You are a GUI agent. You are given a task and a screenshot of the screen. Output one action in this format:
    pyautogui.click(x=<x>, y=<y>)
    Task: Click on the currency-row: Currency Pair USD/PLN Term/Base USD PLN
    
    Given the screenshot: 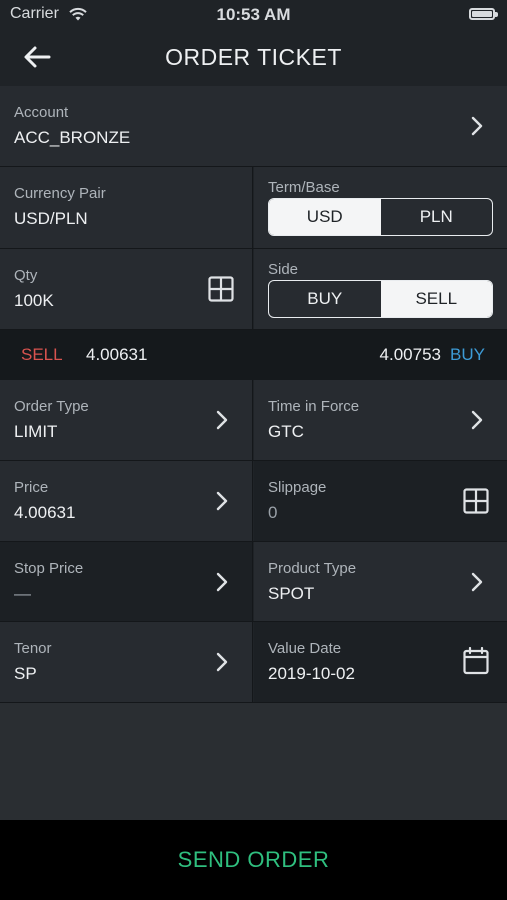 What is the action you would take?
    pyautogui.click(x=253, y=208)
    